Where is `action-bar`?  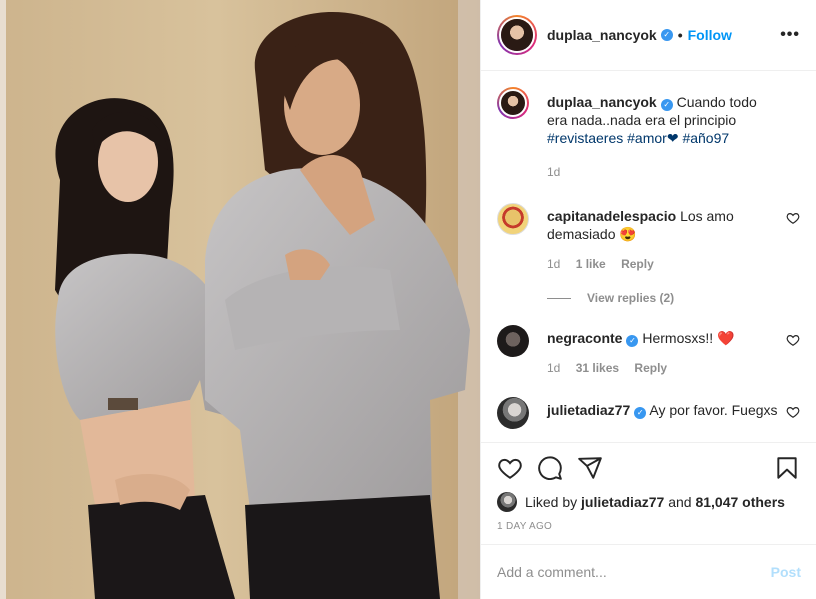 action-bar is located at coordinates (648, 468).